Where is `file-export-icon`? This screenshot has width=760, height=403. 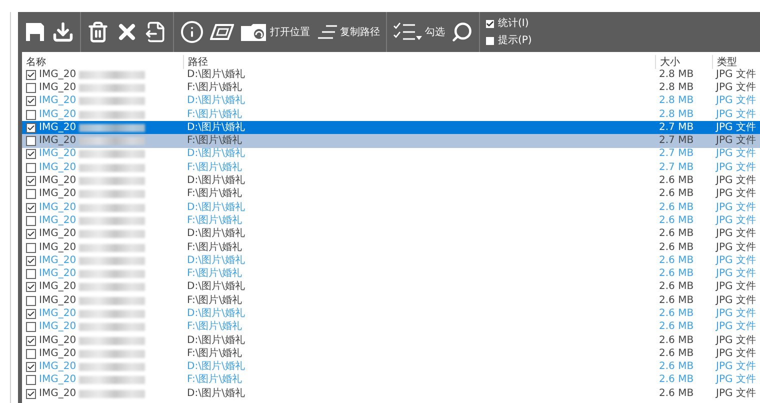 file-export-icon is located at coordinates (156, 32).